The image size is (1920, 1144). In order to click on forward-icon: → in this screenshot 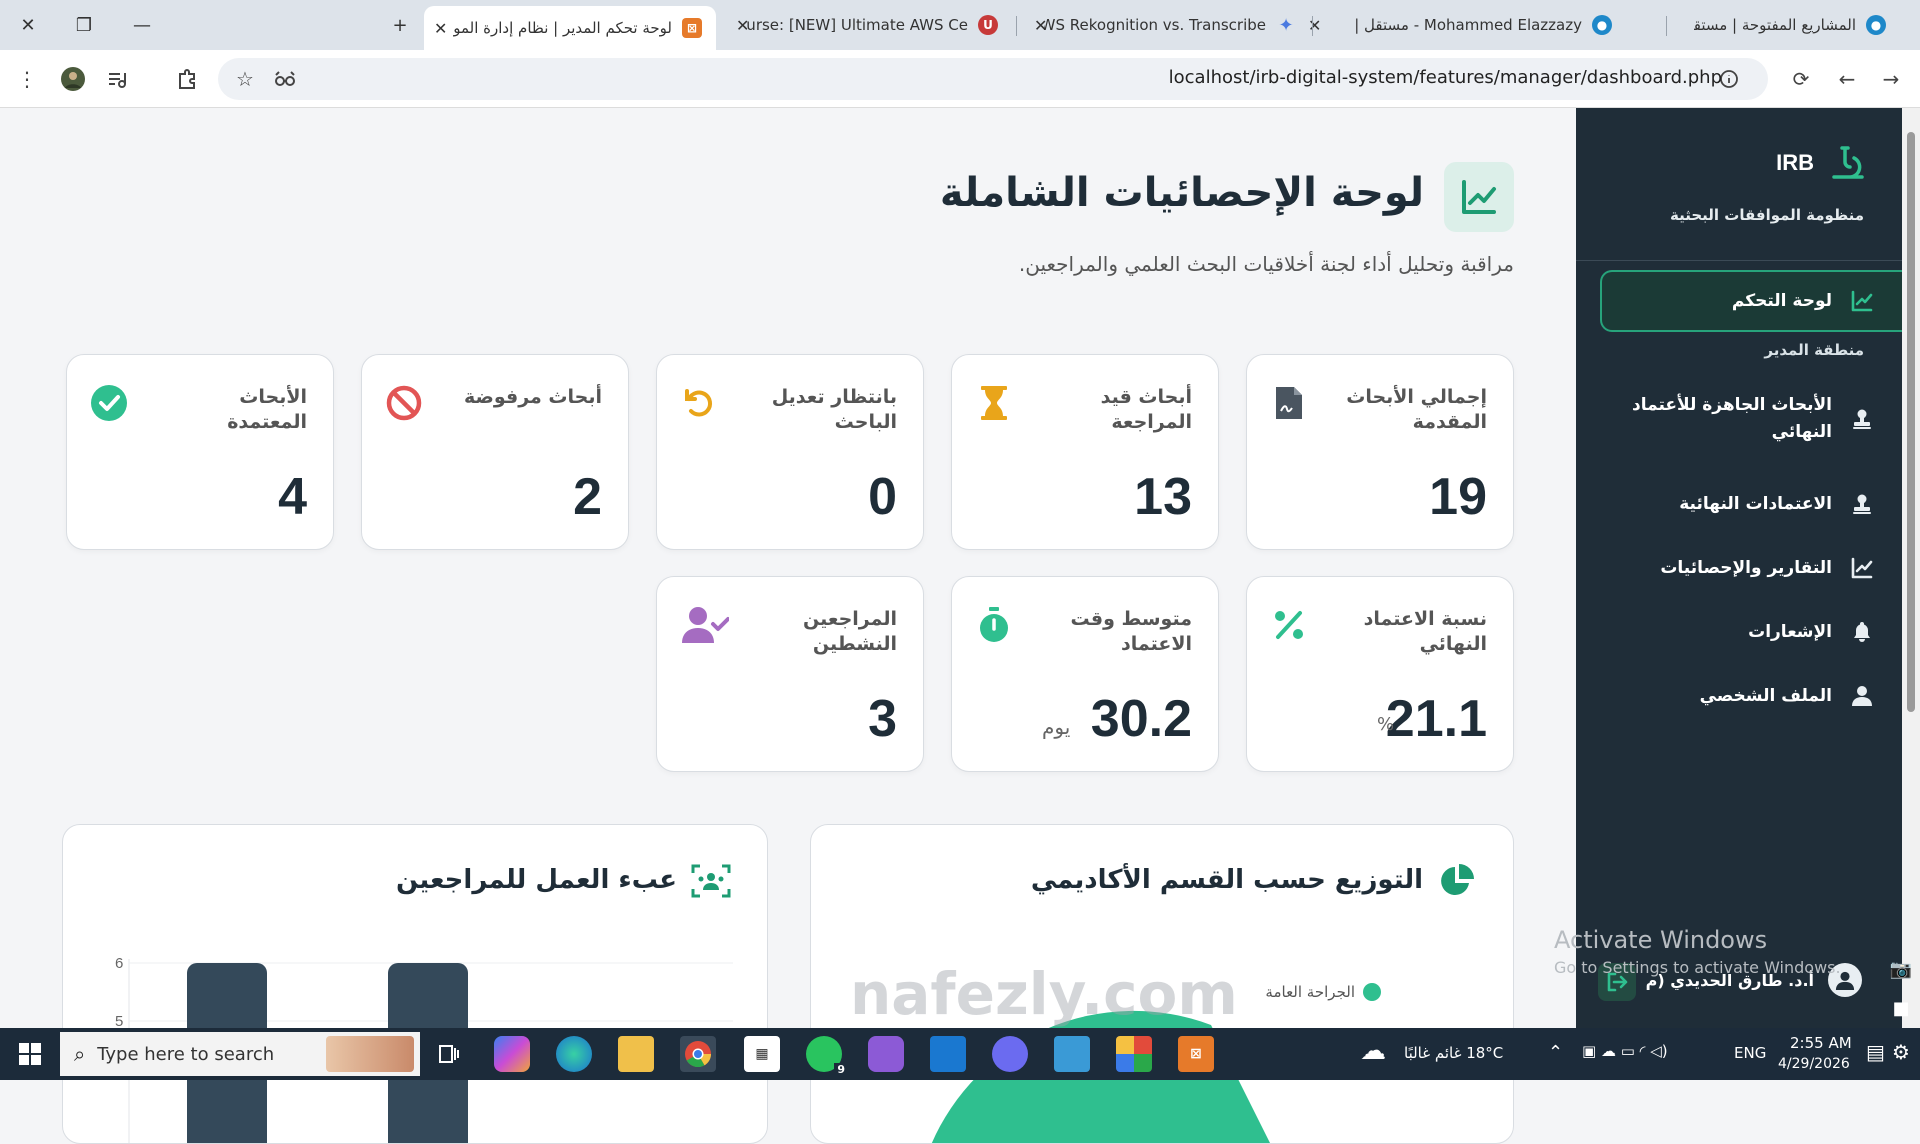, I will do `click(1891, 79)`.